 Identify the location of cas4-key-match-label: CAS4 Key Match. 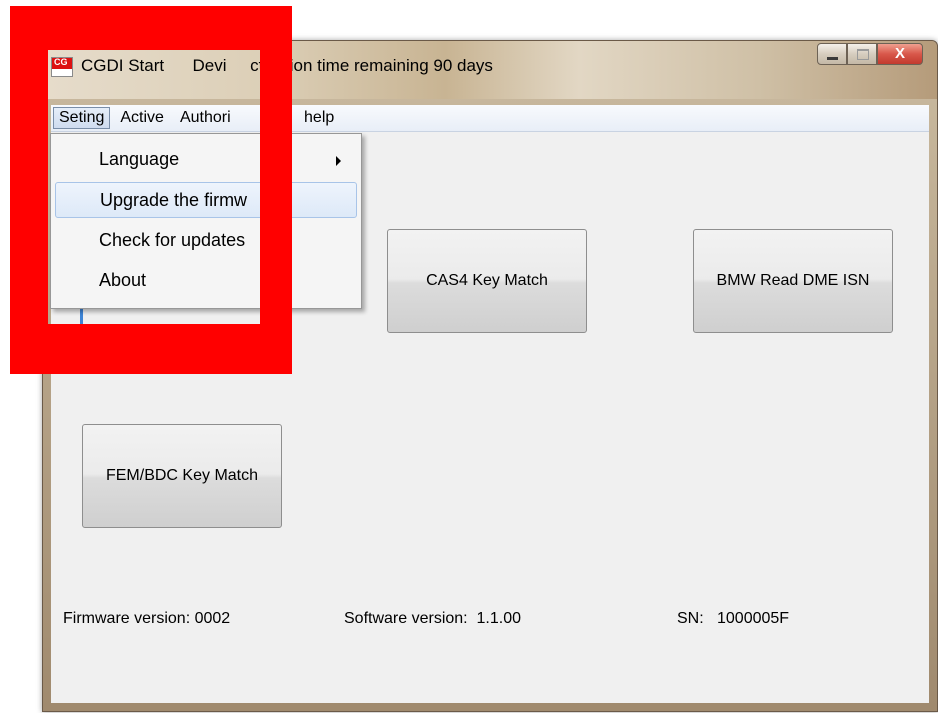
(487, 280).